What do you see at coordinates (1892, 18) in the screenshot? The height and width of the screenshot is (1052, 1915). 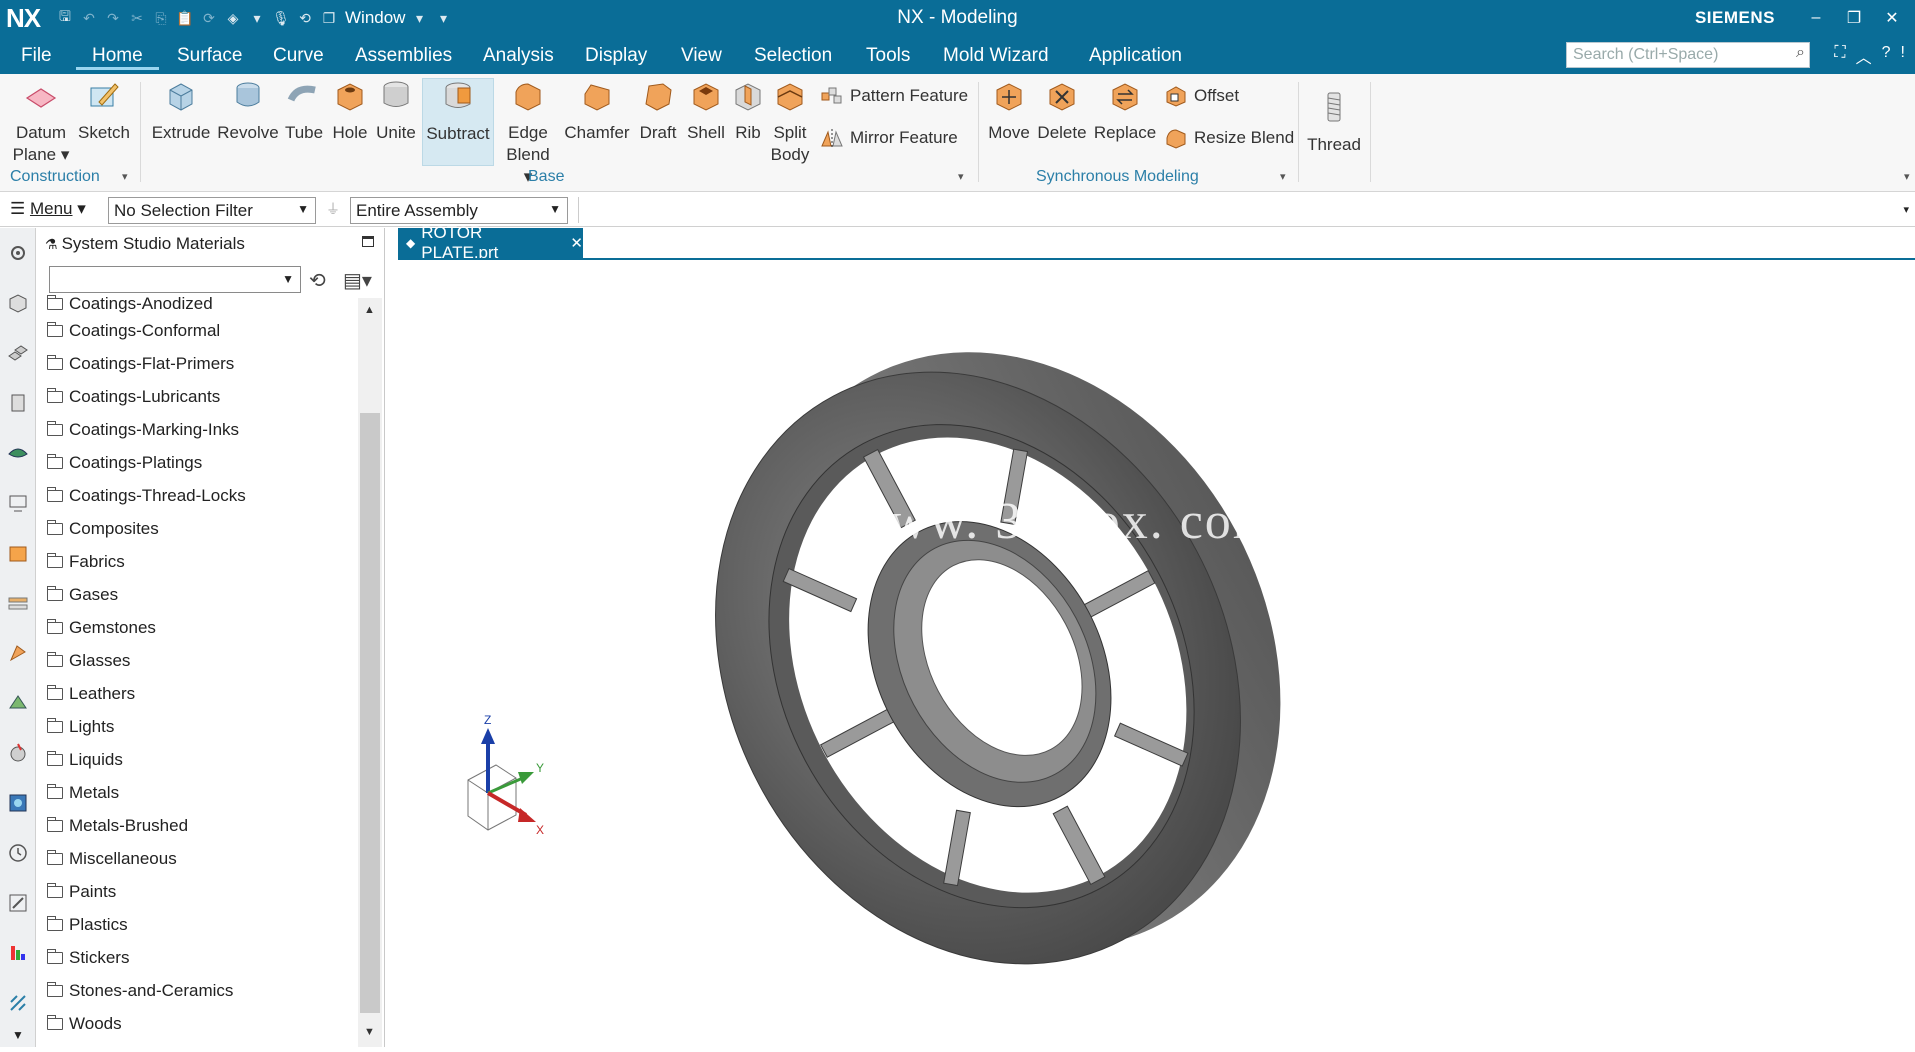 I see `close-icon: ✕` at bounding box center [1892, 18].